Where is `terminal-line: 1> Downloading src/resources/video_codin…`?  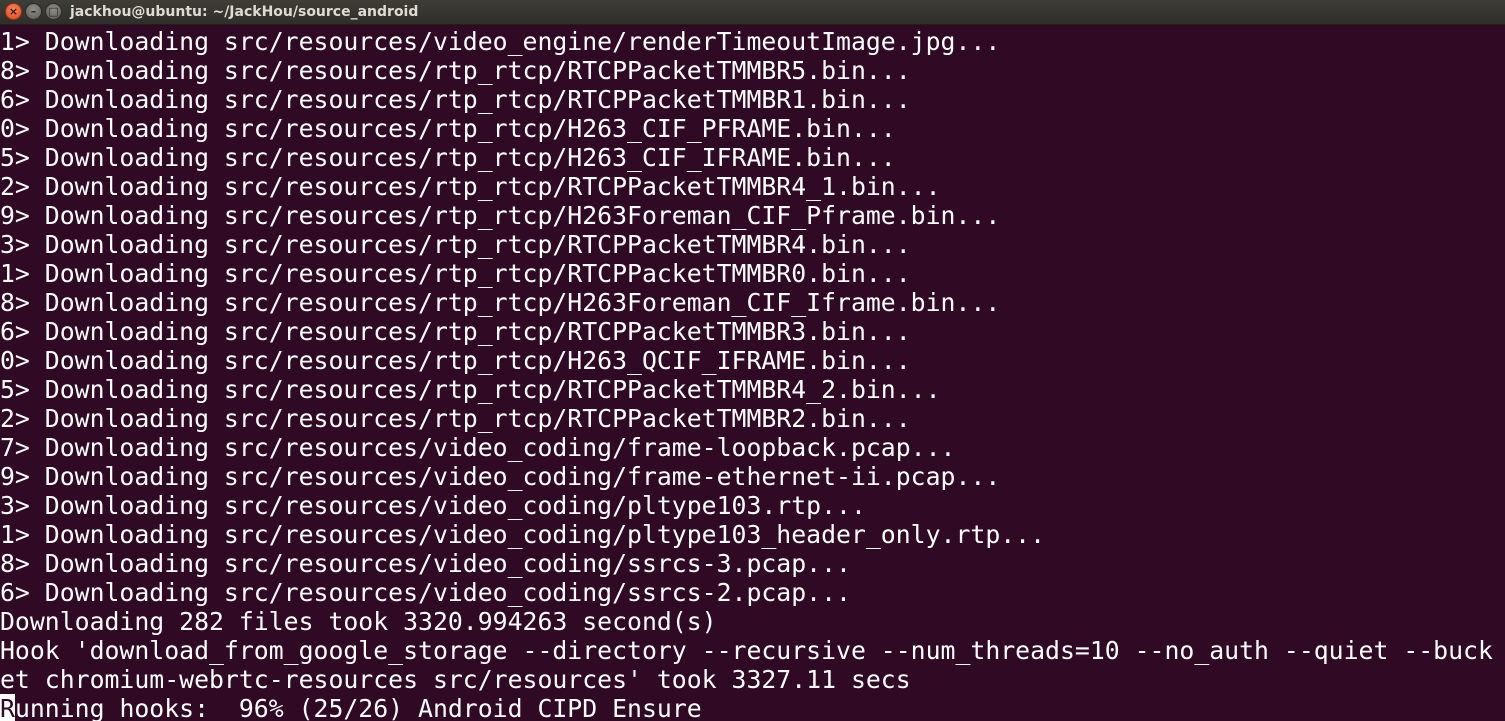 terminal-line: 1> Downloading src/resources/video_codin… is located at coordinates (523, 534).